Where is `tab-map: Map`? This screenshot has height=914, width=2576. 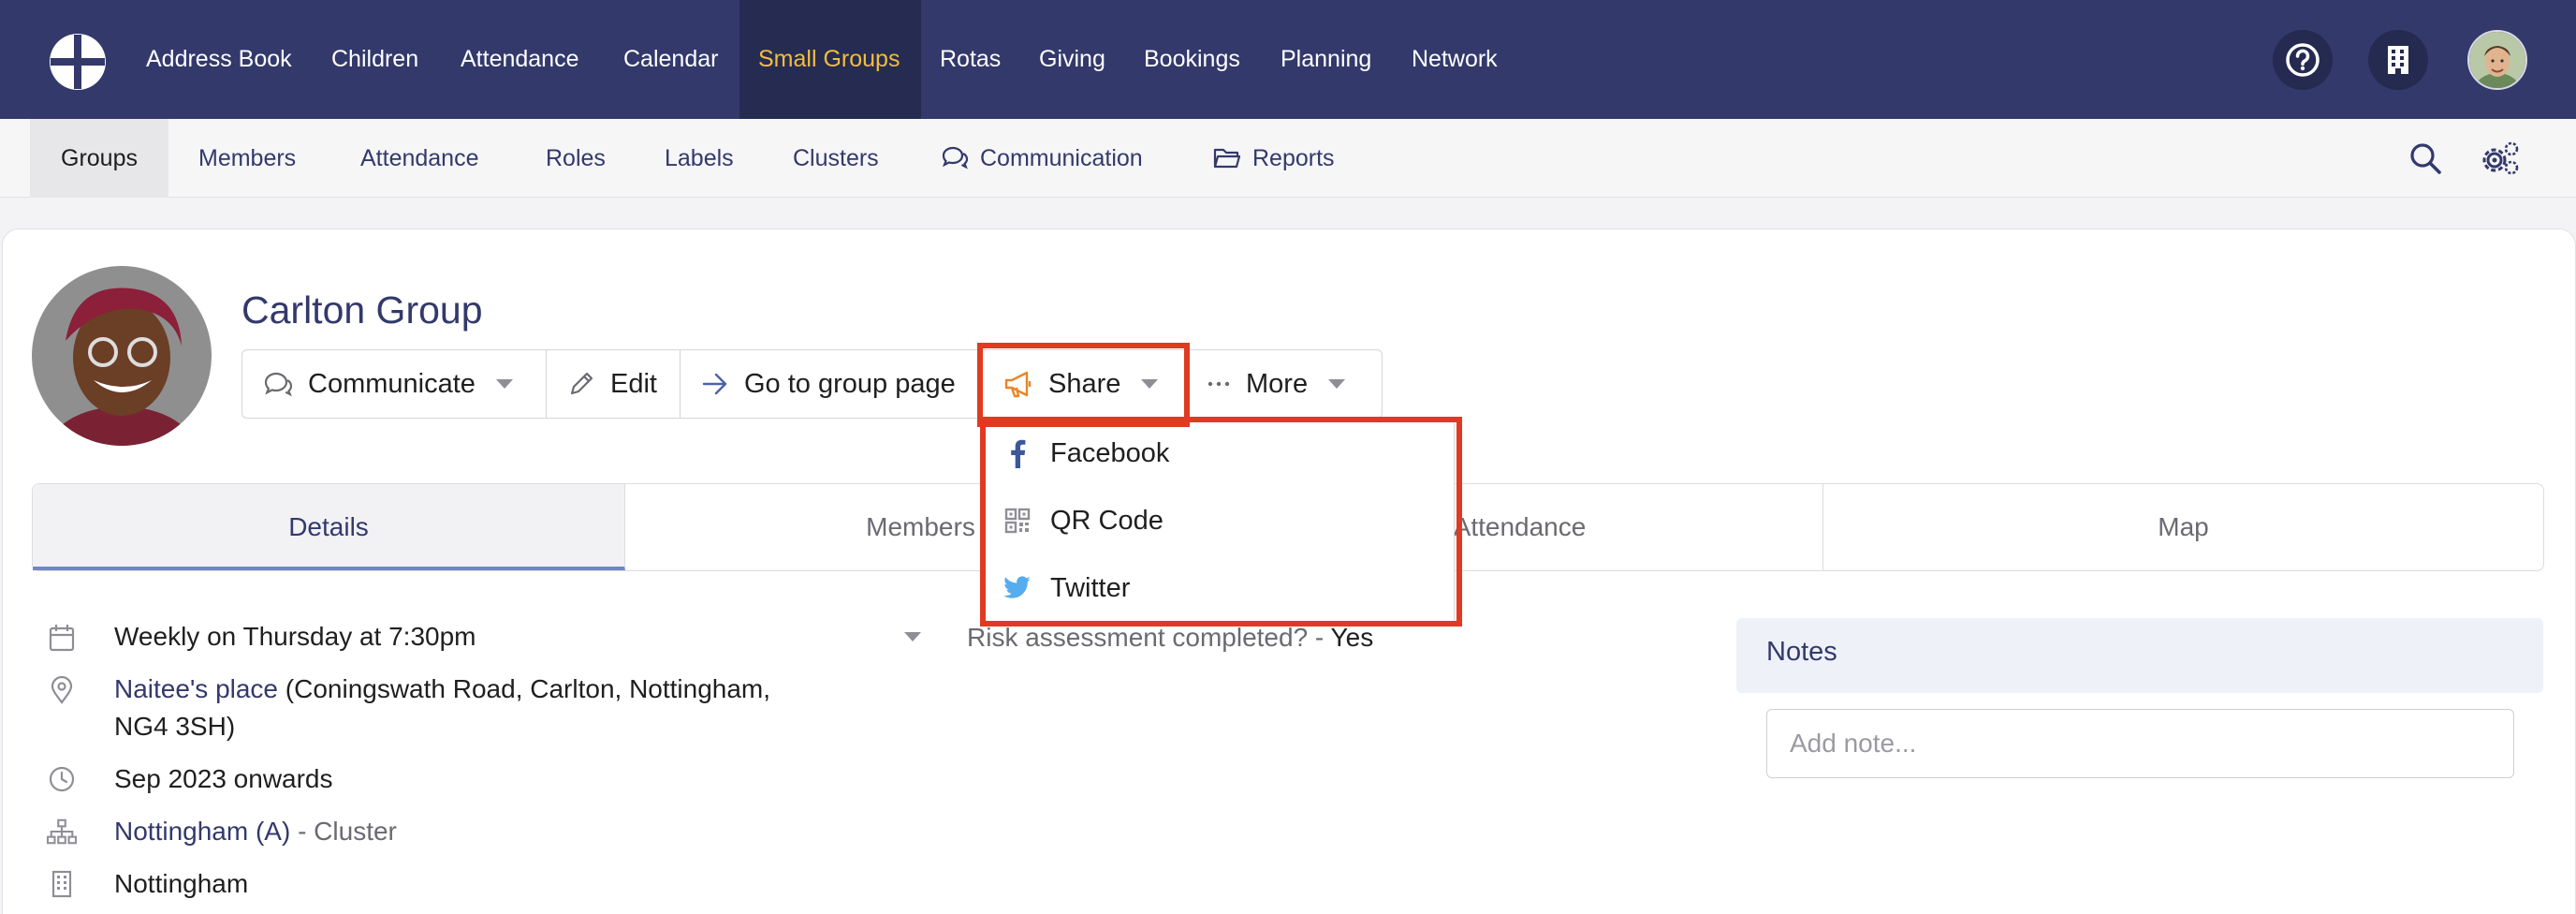 tab-map: Map is located at coordinates (2183, 527).